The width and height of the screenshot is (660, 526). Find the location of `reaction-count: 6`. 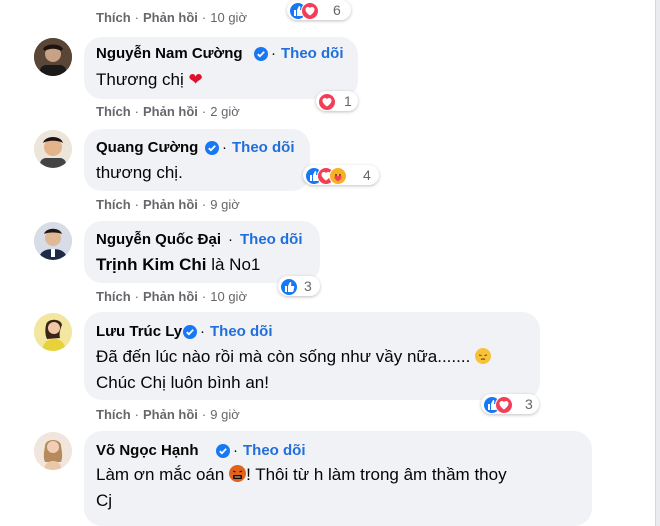

reaction-count: 6 is located at coordinates (337, 10).